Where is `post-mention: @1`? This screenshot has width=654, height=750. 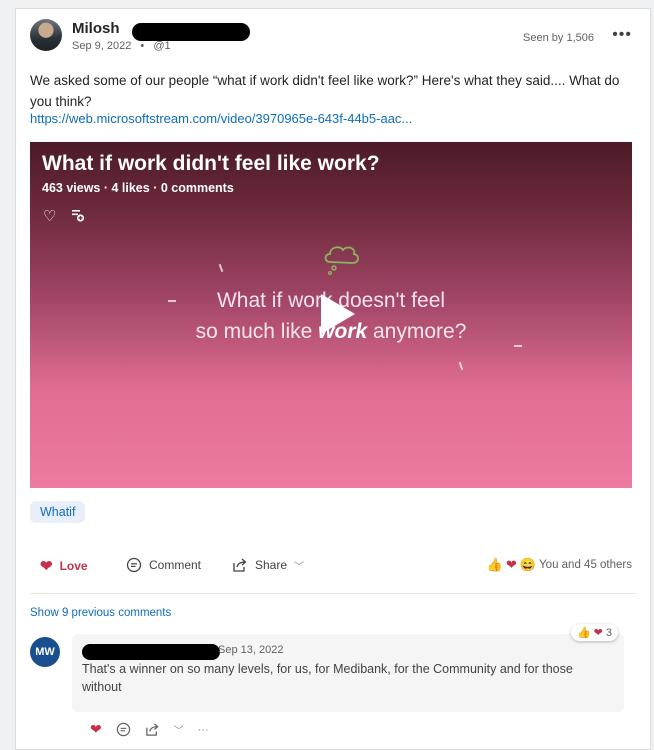
post-mention: @1 is located at coordinates (161, 46).